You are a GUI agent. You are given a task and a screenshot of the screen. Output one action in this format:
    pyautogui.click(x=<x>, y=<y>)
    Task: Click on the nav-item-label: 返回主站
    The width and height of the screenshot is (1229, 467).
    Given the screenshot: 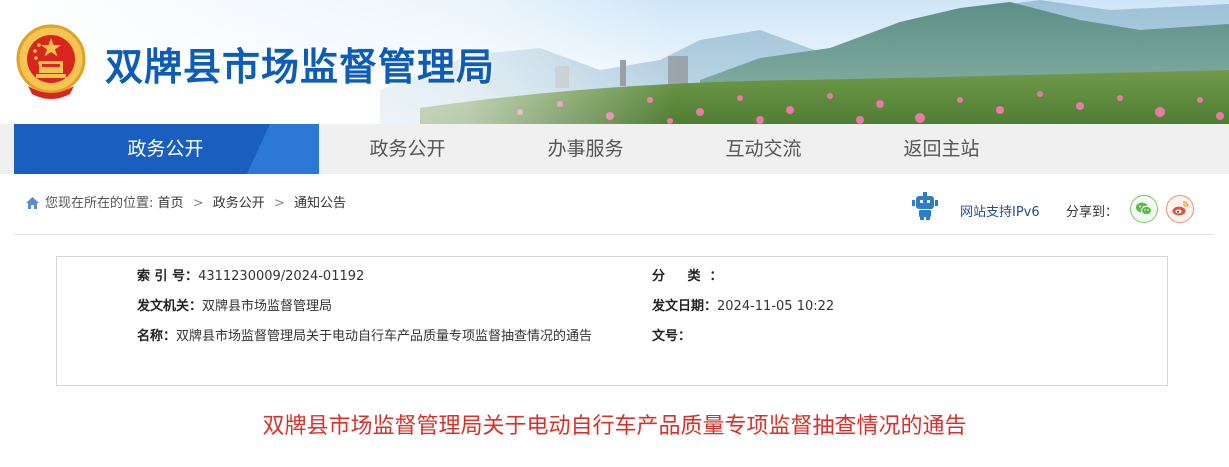 What is the action you would take?
    pyautogui.click(x=941, y=149)
    